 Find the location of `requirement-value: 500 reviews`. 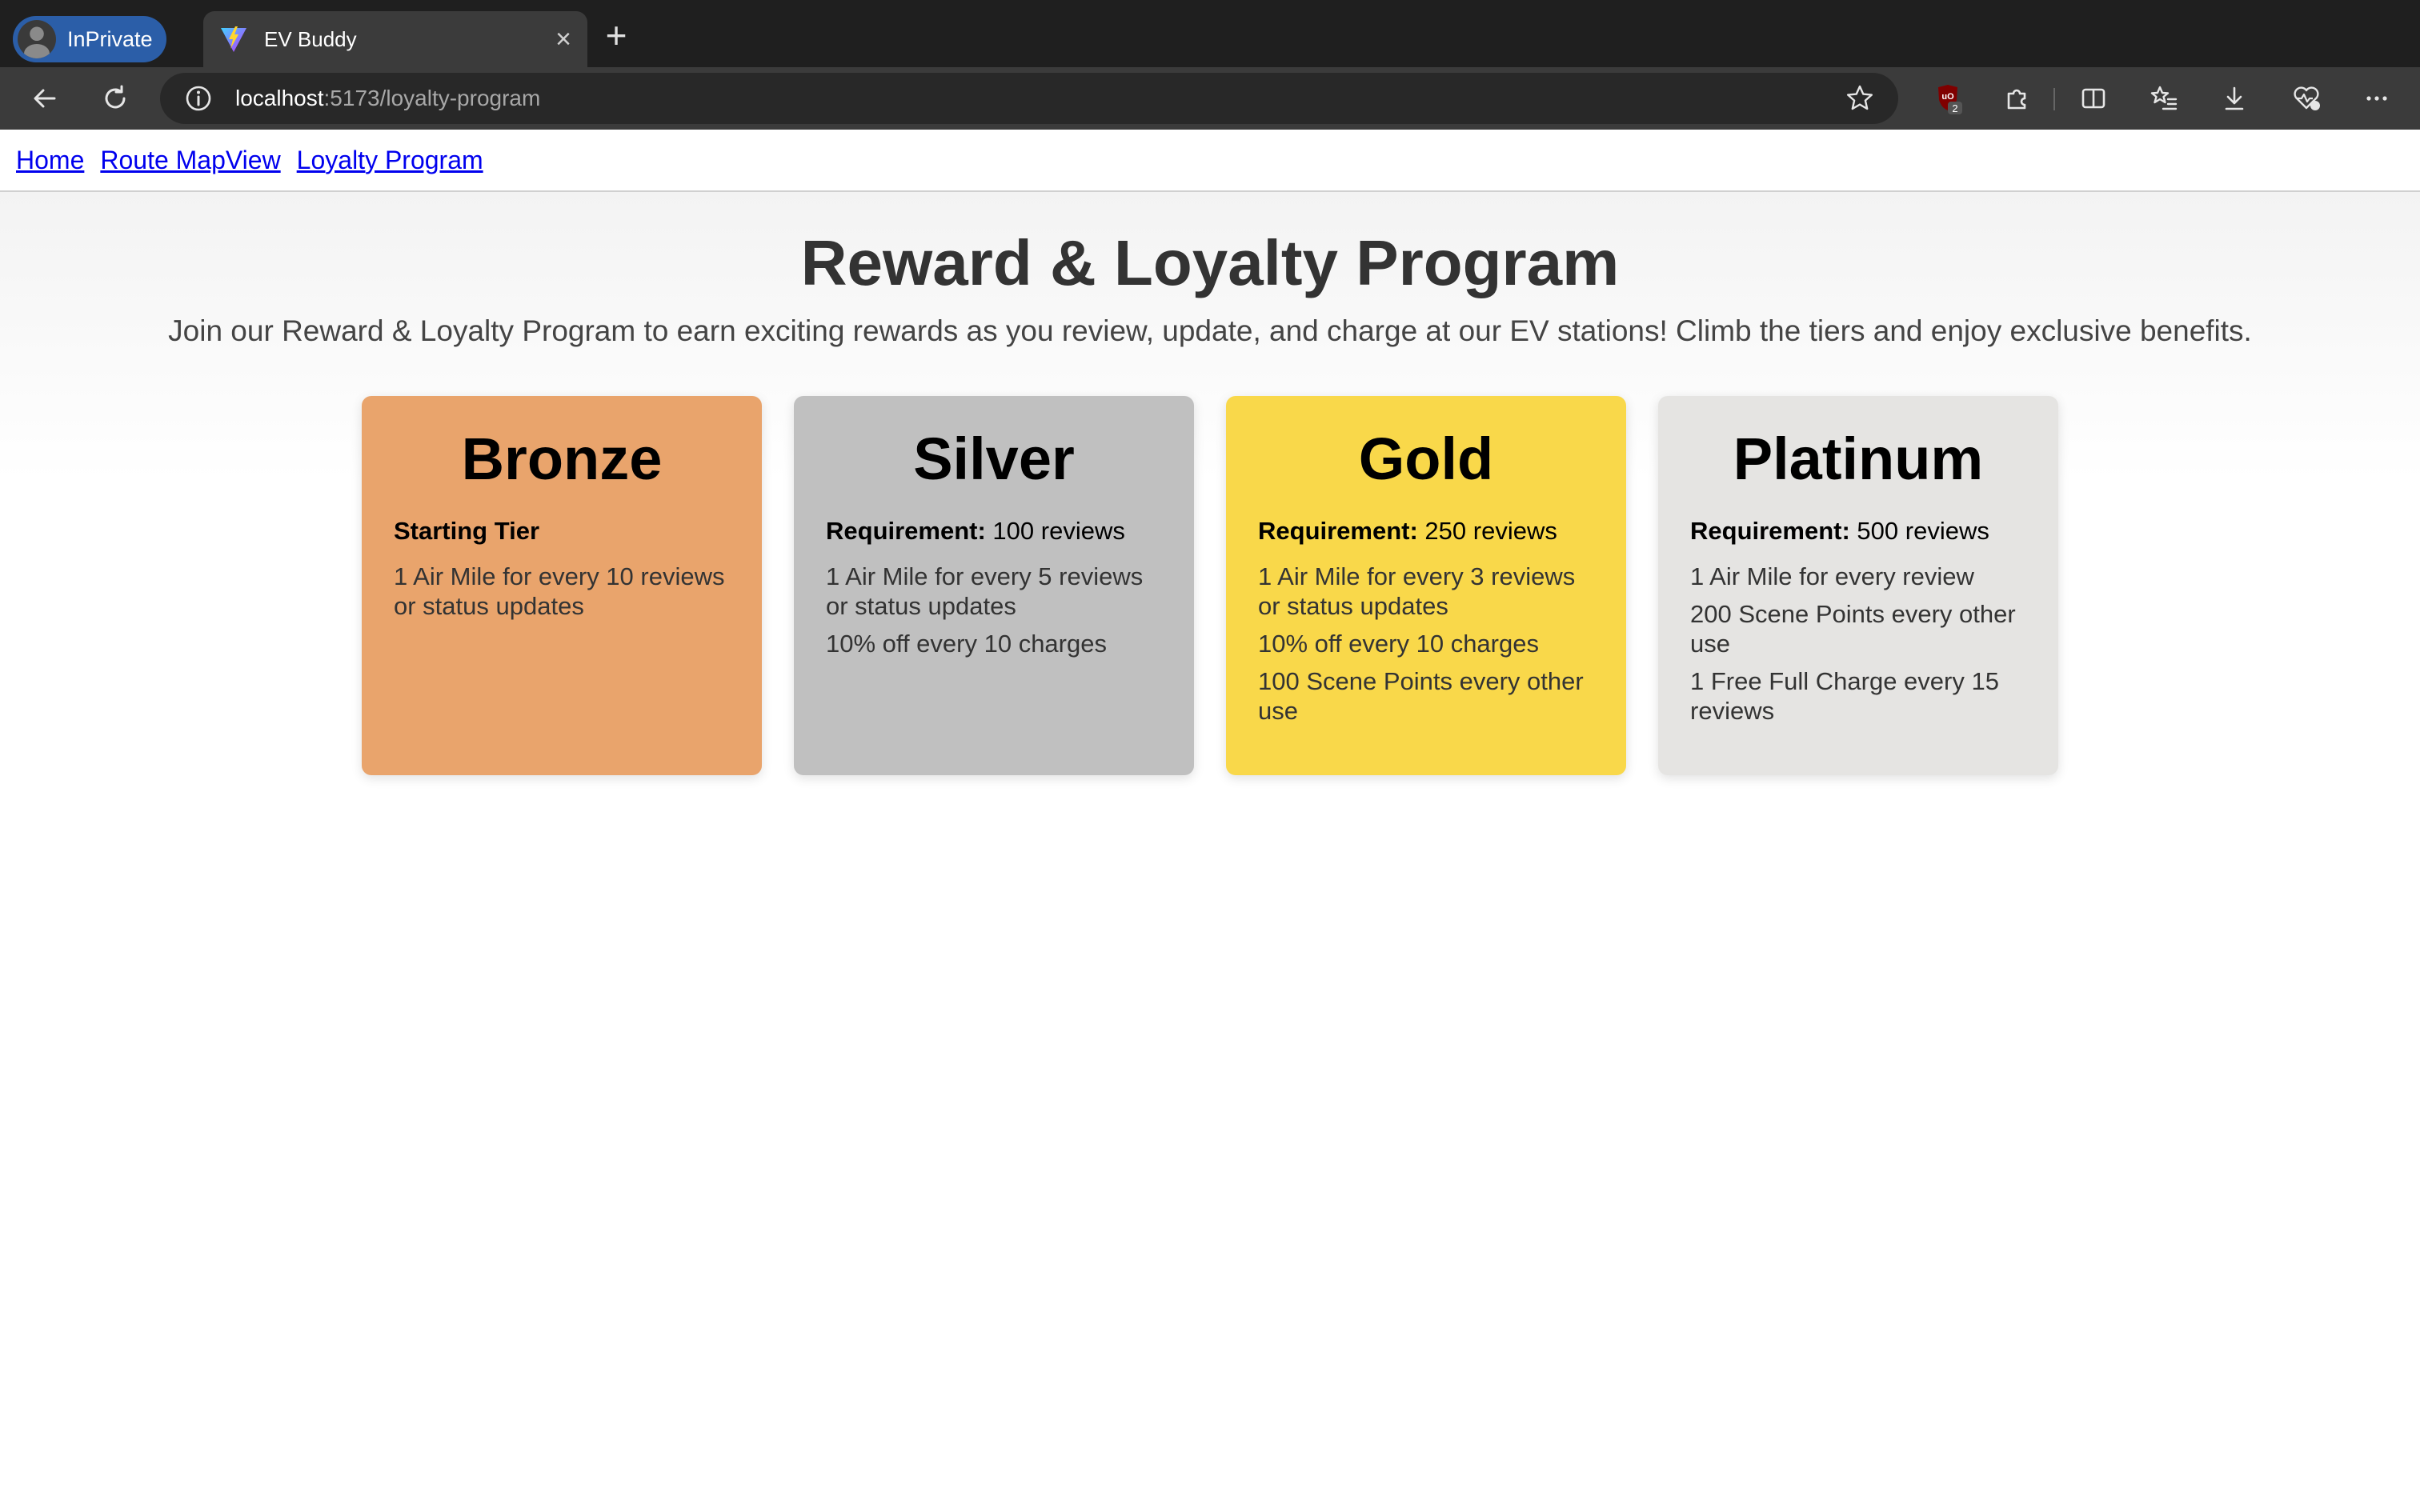

requirement-value: 500 reviews is located at coordinates (1919, 531).